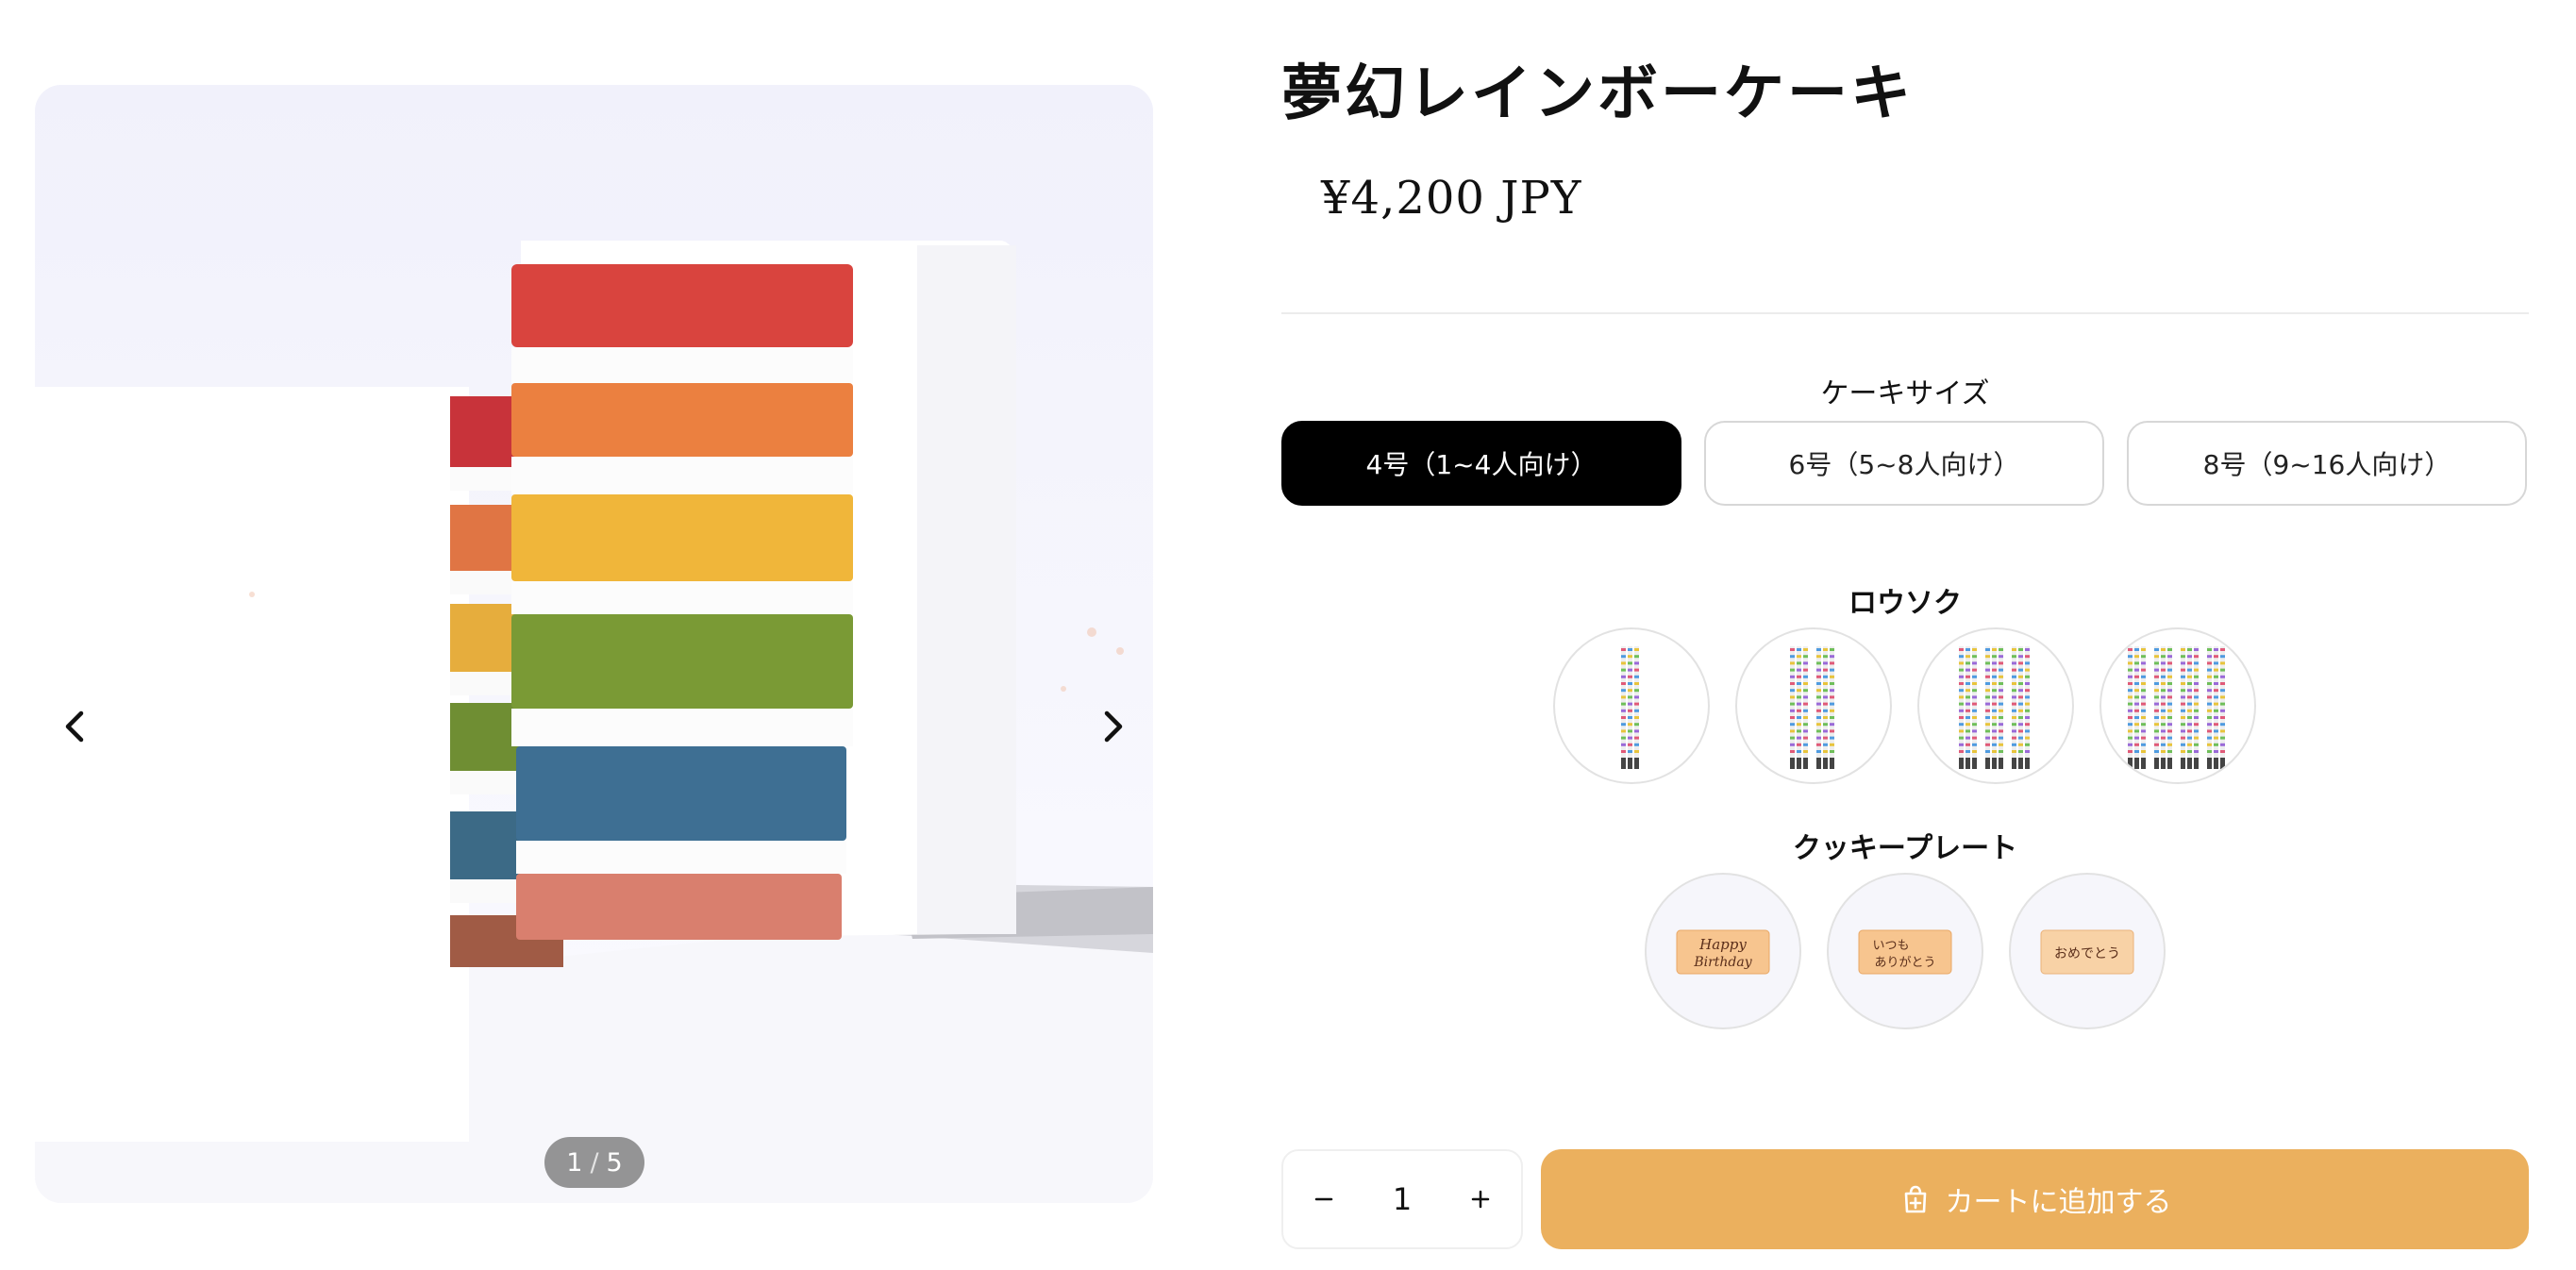 This screenshot has width=2576, height=1270. I want to click on cookie-text-line2: Birthday, so click(1722, 962).